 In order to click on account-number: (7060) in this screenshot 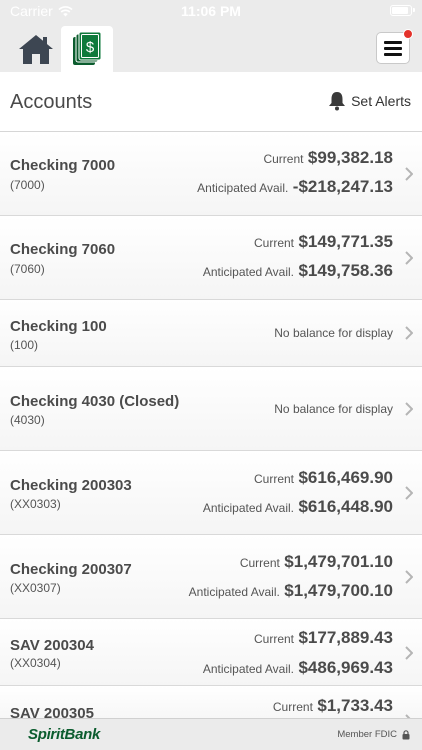, I will do `click(27, 269)`.